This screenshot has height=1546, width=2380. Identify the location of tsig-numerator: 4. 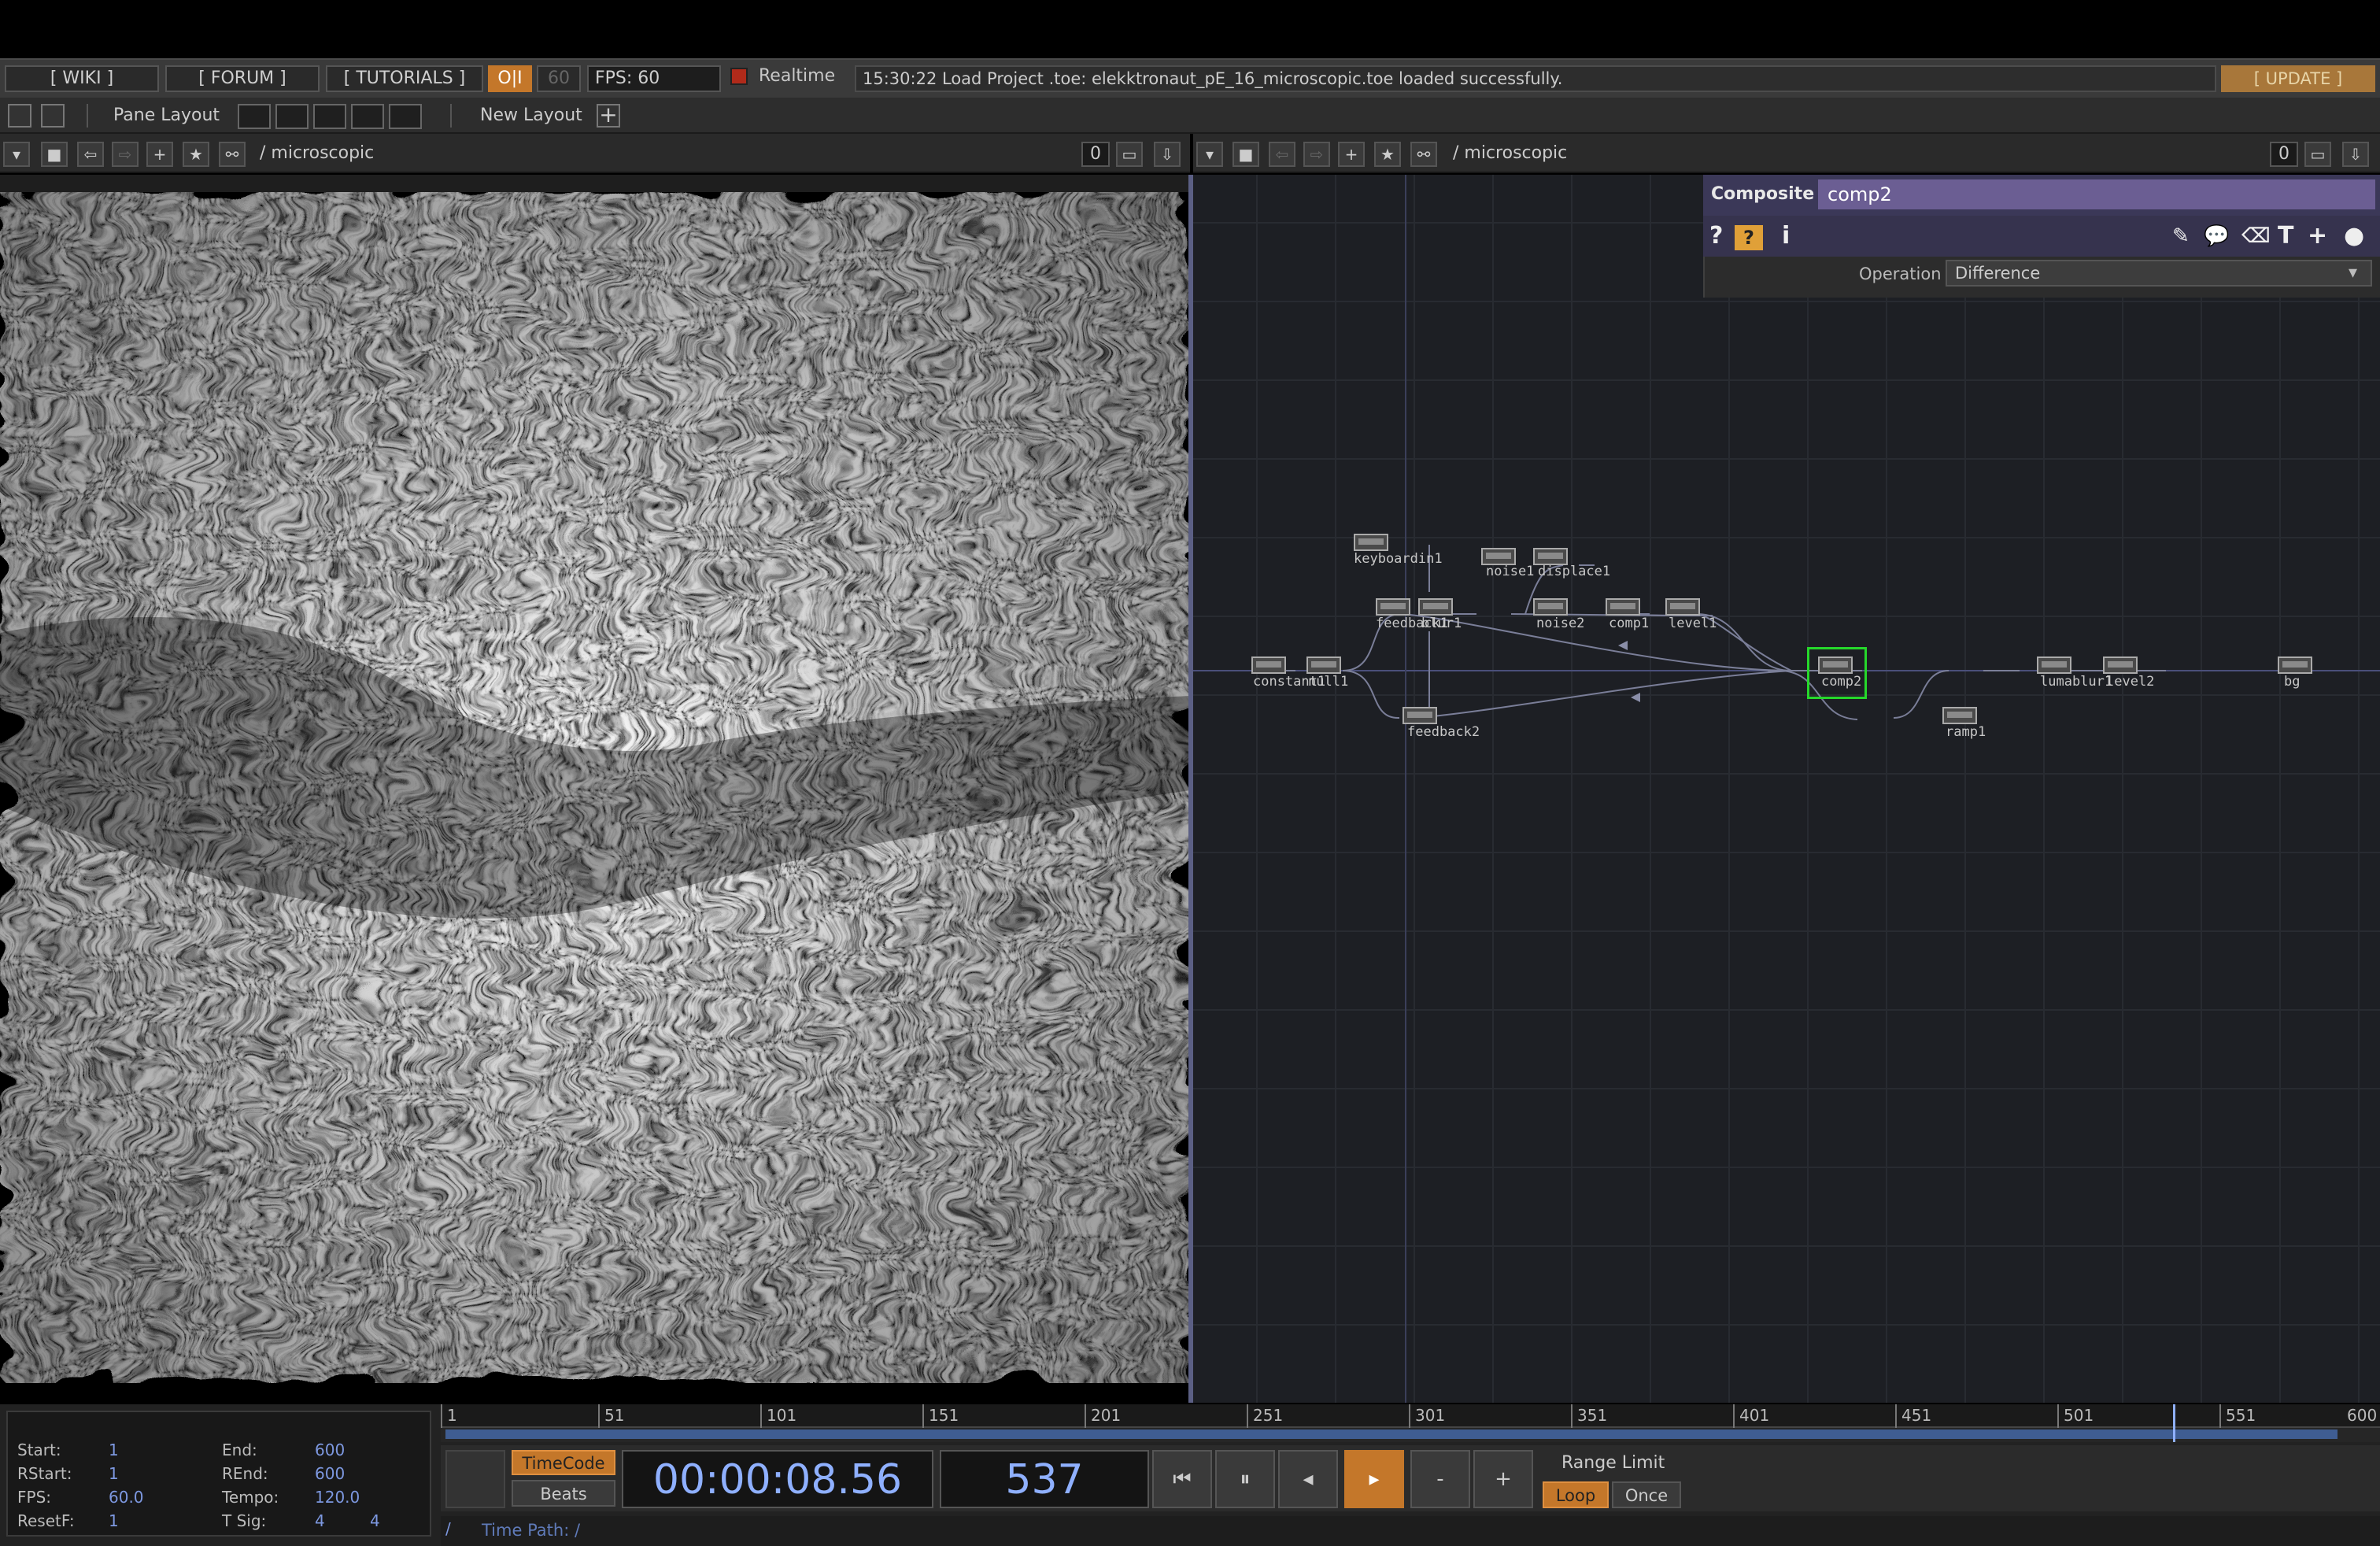
(320, 1520).